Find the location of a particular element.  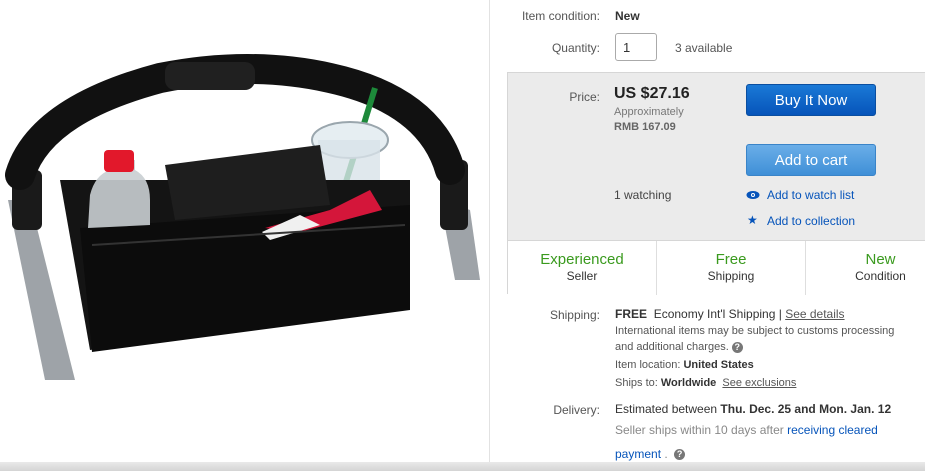

available-count: 3 available is located at coordinates (704, 48).